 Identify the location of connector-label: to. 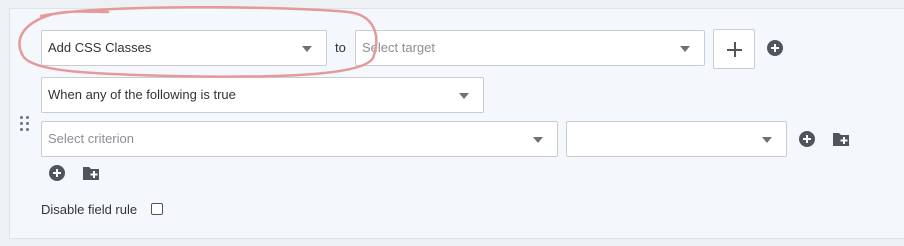
(340, 47).